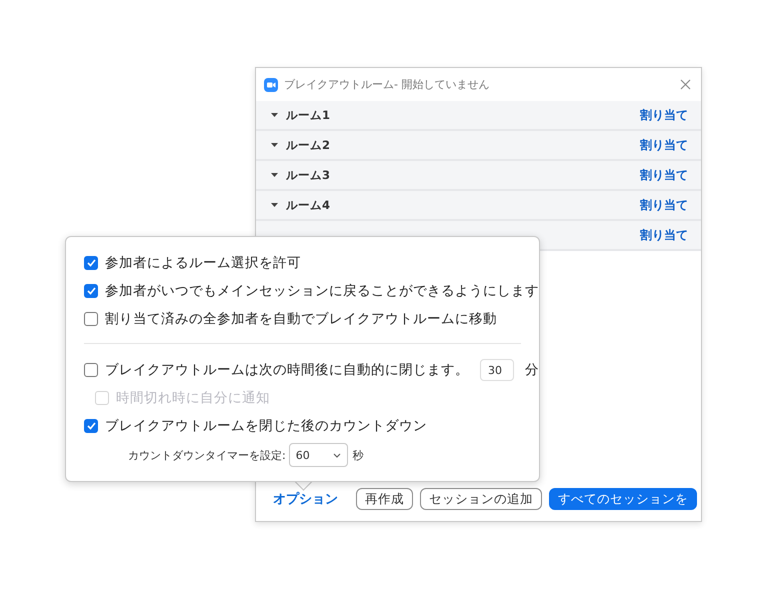  Describe the element at coordinates (271, 85) in the screenshot. I see `camera-icon` at that location.